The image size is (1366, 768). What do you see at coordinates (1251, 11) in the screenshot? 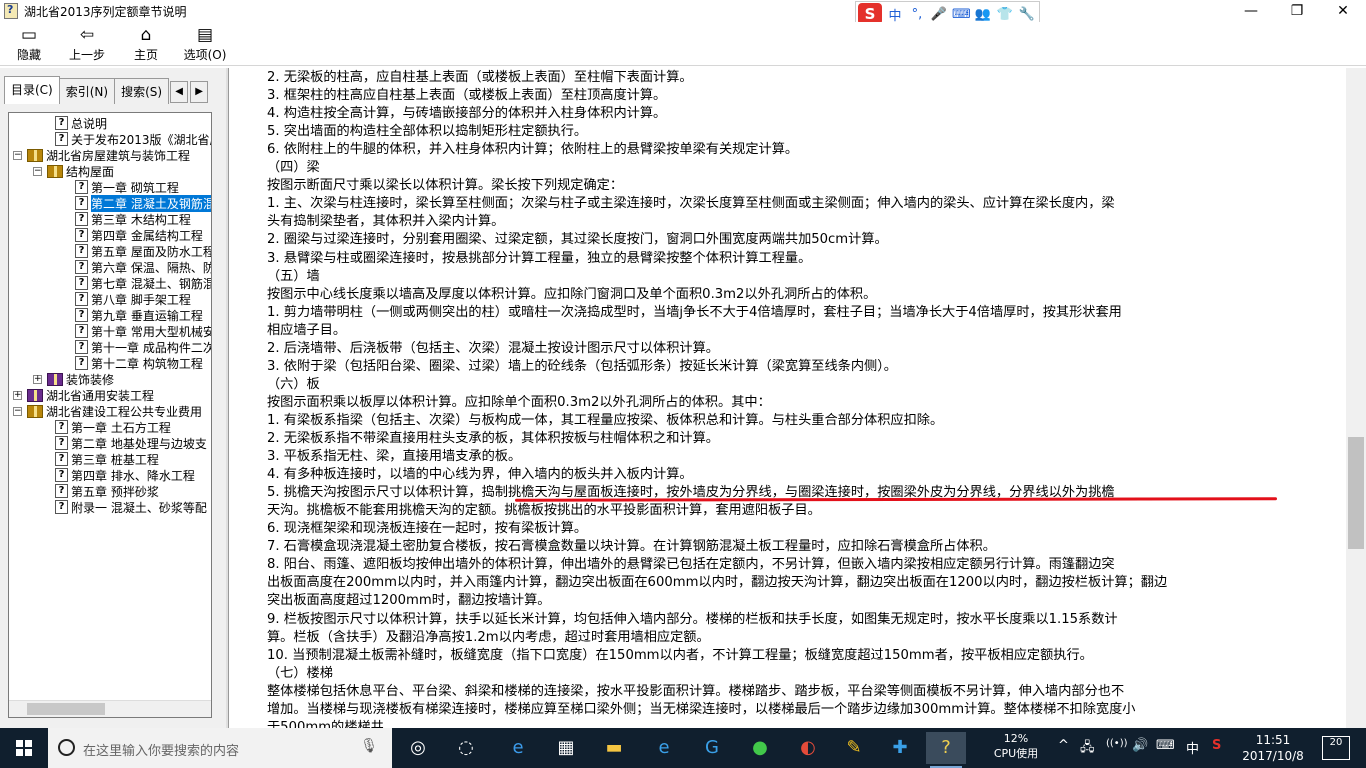
I see `minimize-button: —` at bounding box center [1251, 11].